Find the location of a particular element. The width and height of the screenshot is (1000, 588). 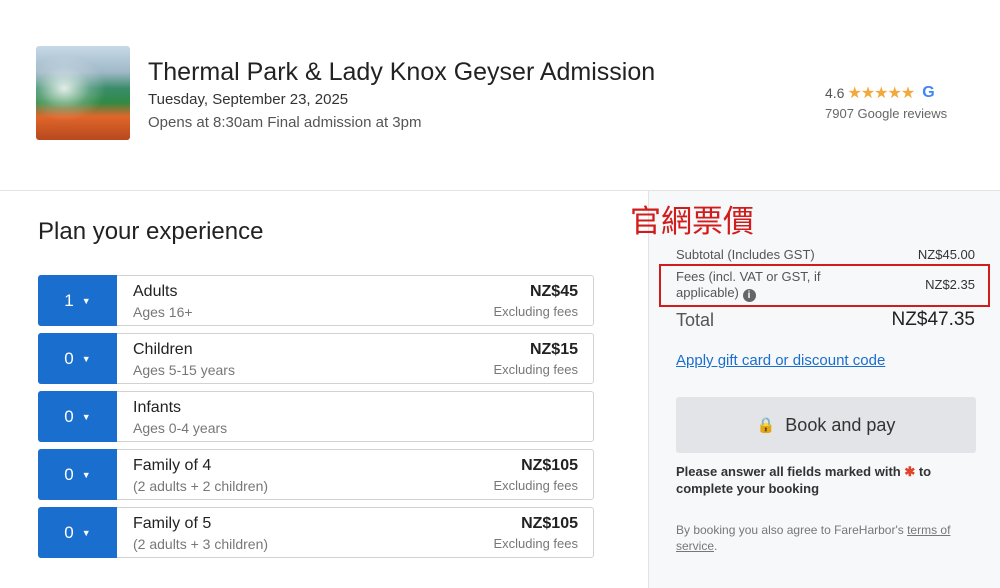

star-rating-icon: ★★★★★ is located at coordinates (881, 93).